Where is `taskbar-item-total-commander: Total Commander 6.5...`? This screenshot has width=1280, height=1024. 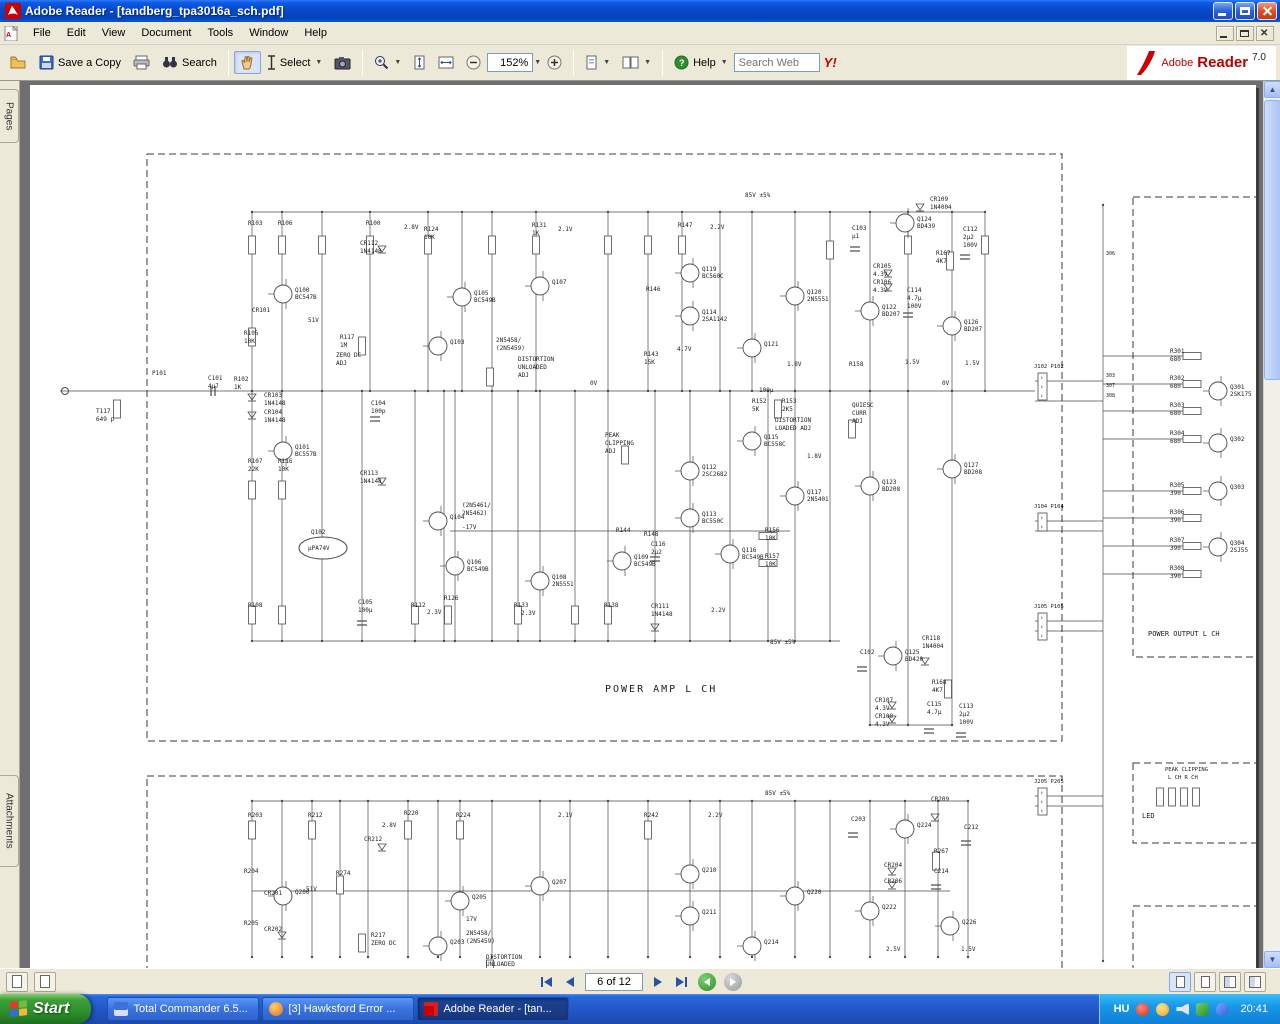
taskbar-item-total-commander: Total Commander 6.5... is located at coordinates (183, 1009).